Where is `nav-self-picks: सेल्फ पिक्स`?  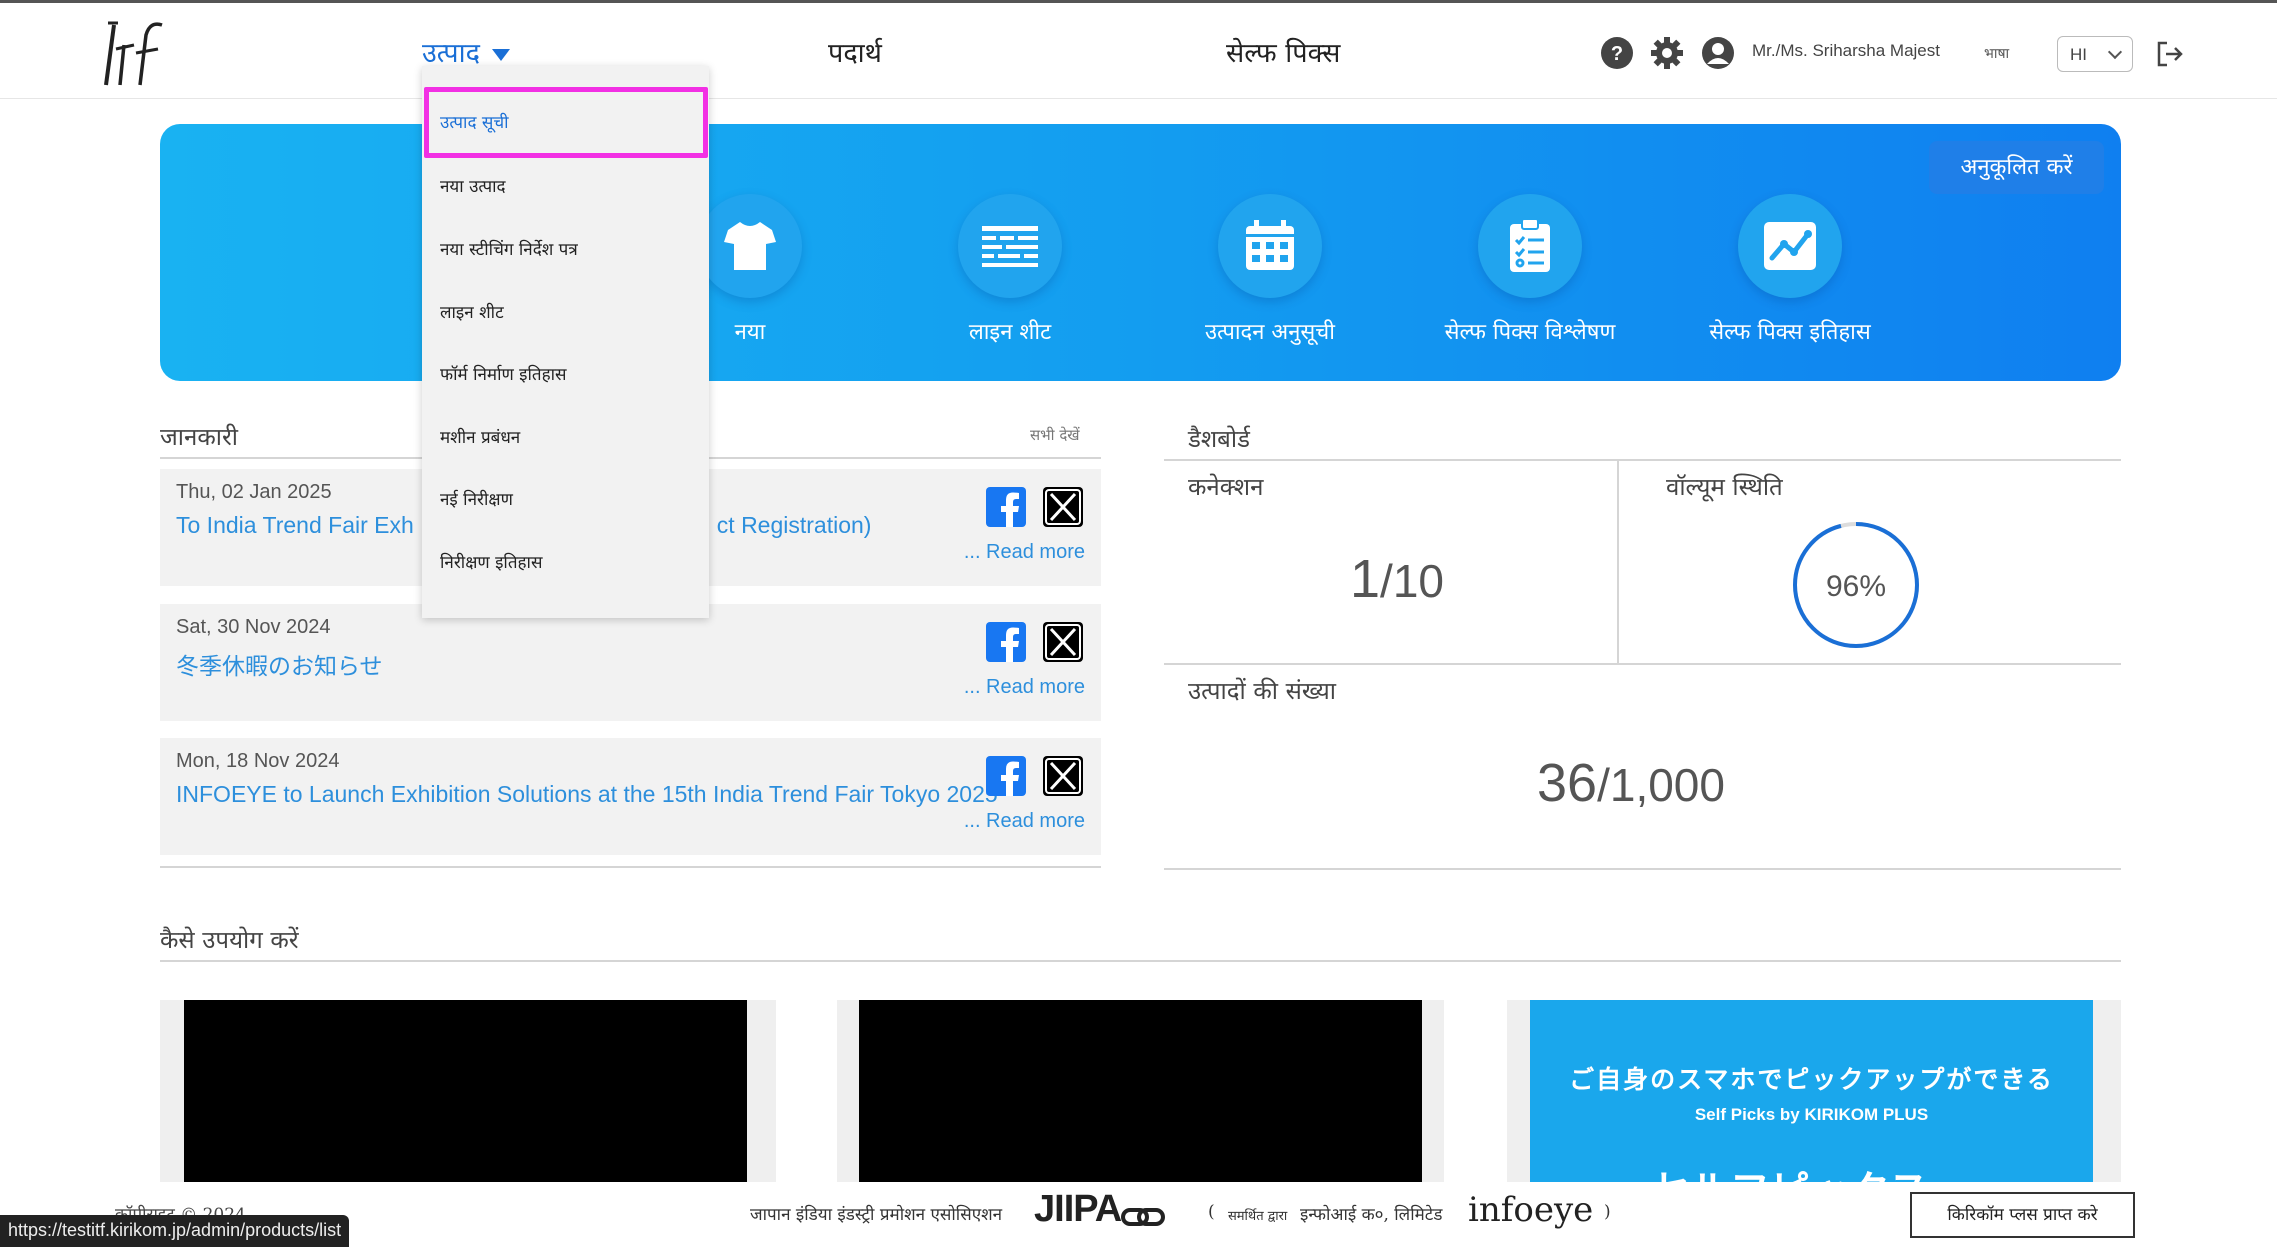
nav-self-picks: सेल्फ पिक्स is located at coordinates (1283, 51).